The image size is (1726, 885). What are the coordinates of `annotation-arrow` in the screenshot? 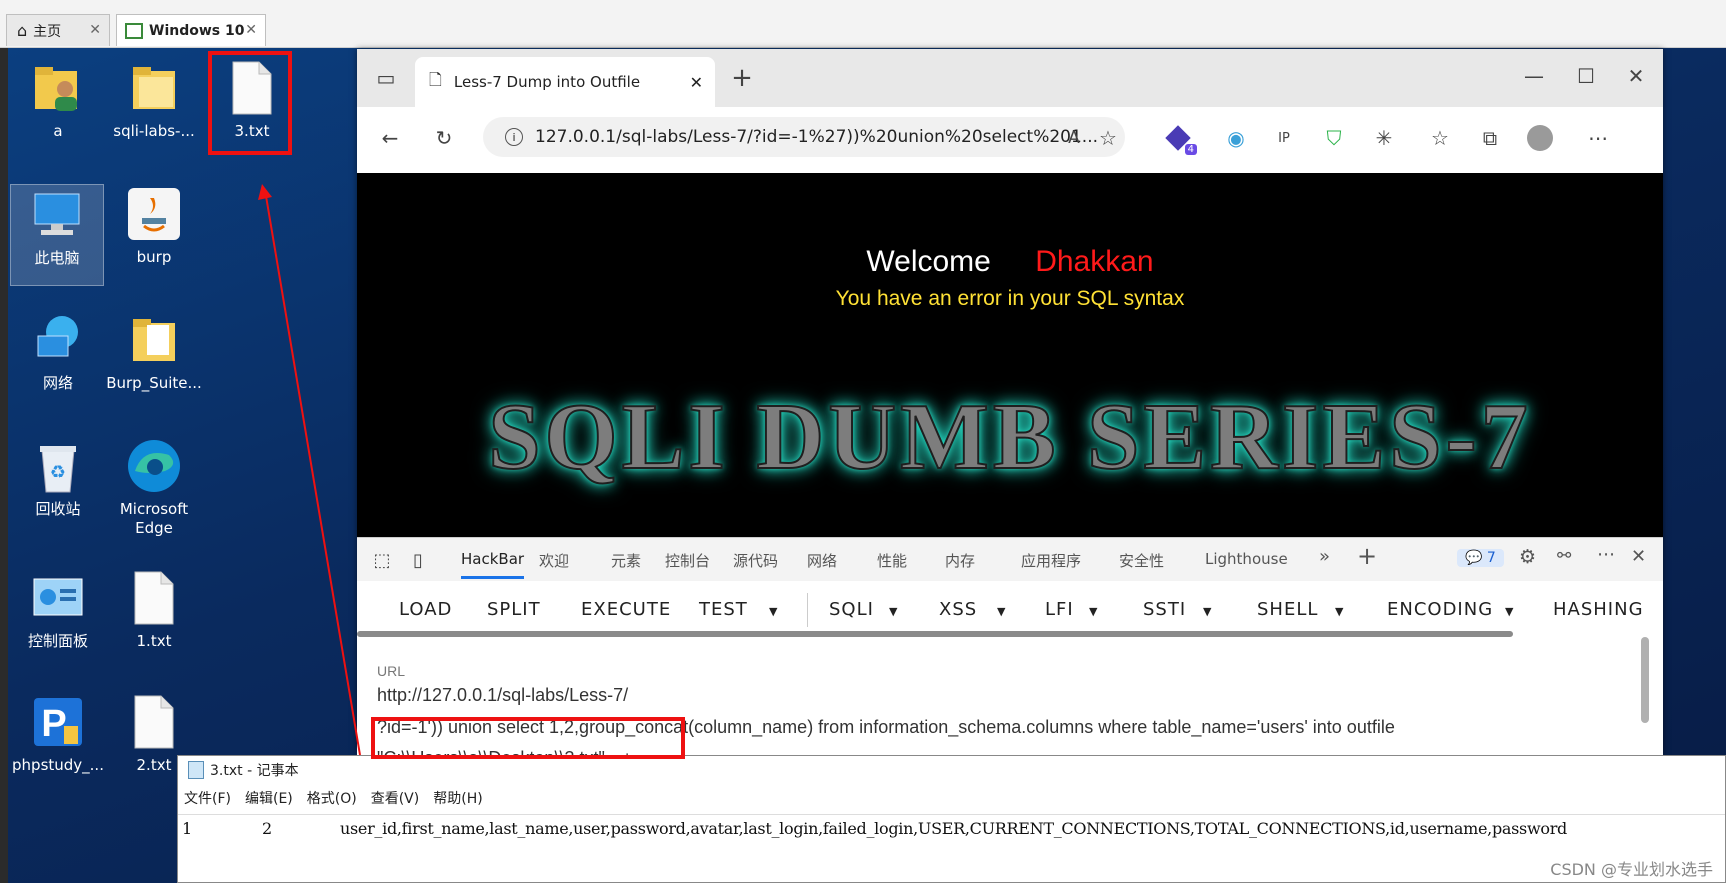 It's located at (309, 470).